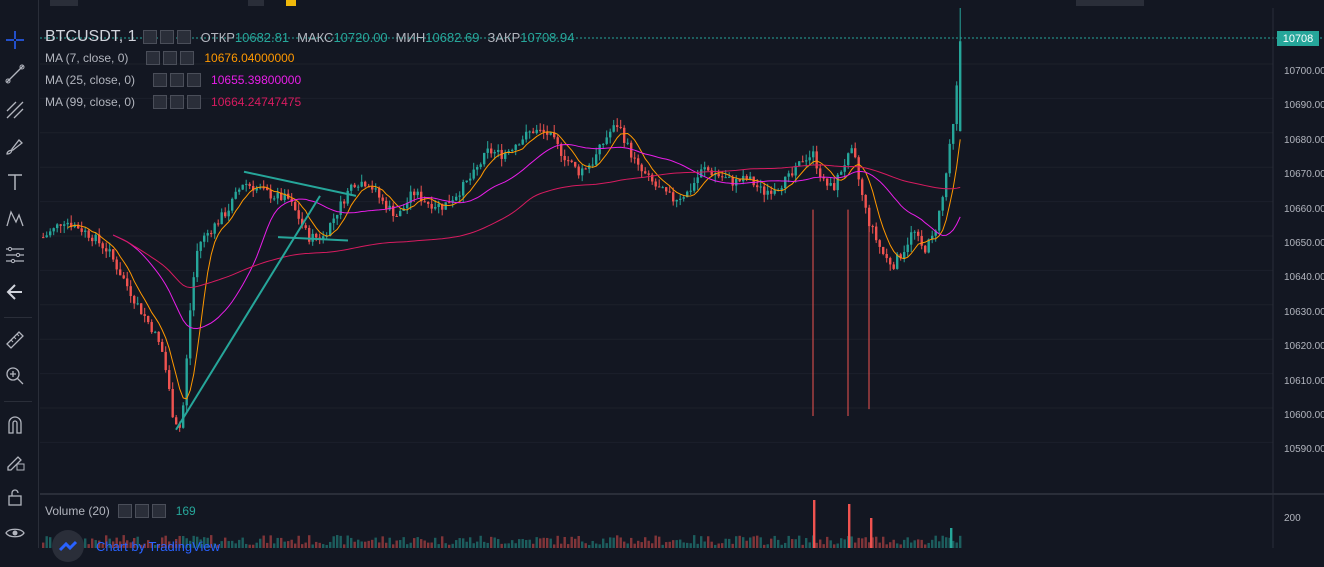  I want to click on magnet-icon, so click(15, 425).